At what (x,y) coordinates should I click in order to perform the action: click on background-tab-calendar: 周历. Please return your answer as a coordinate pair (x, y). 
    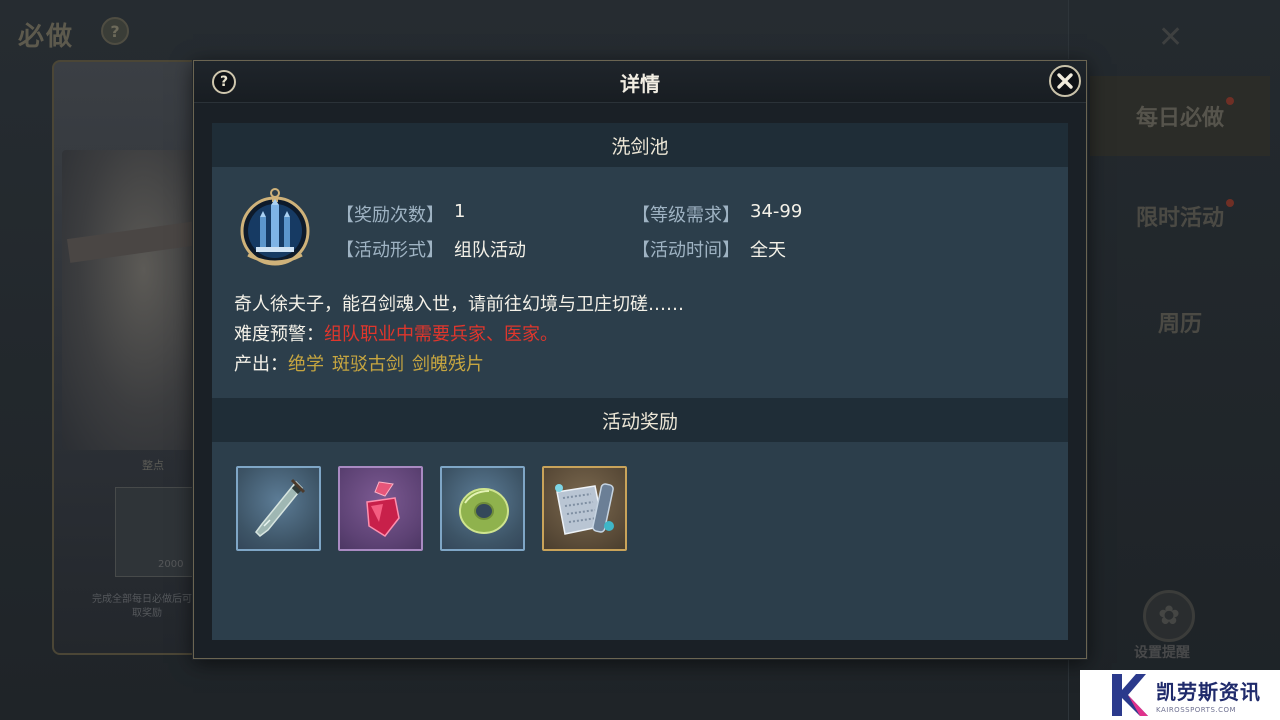
    Looking at the image, I should click on (1180, 322).